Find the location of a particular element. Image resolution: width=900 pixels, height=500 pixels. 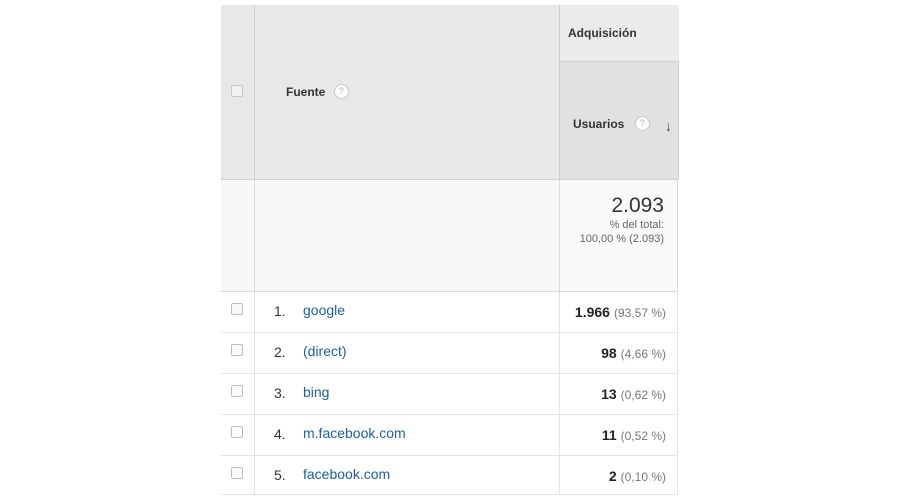

row-metric-cell: 13 (0,62 %) is located at coordinates (618, 394).